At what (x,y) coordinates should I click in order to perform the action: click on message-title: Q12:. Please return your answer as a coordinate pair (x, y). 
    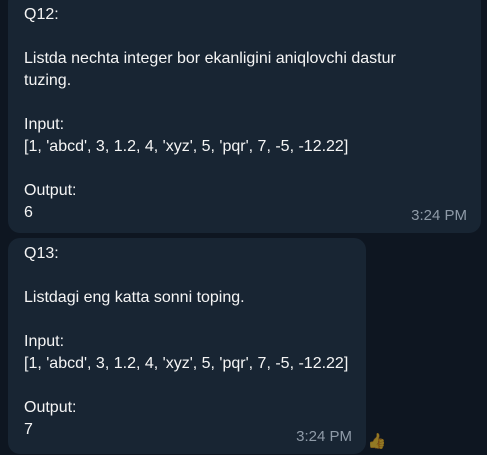
    Looking at the image, I should click on (41, 14).